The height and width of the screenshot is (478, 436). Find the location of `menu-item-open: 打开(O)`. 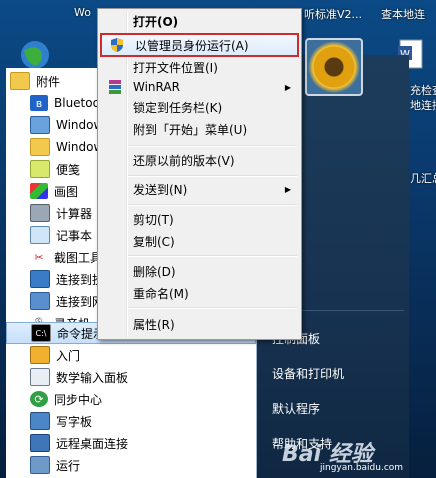

menu-item-open: 打开(O) is located at coordinates (199, 21).